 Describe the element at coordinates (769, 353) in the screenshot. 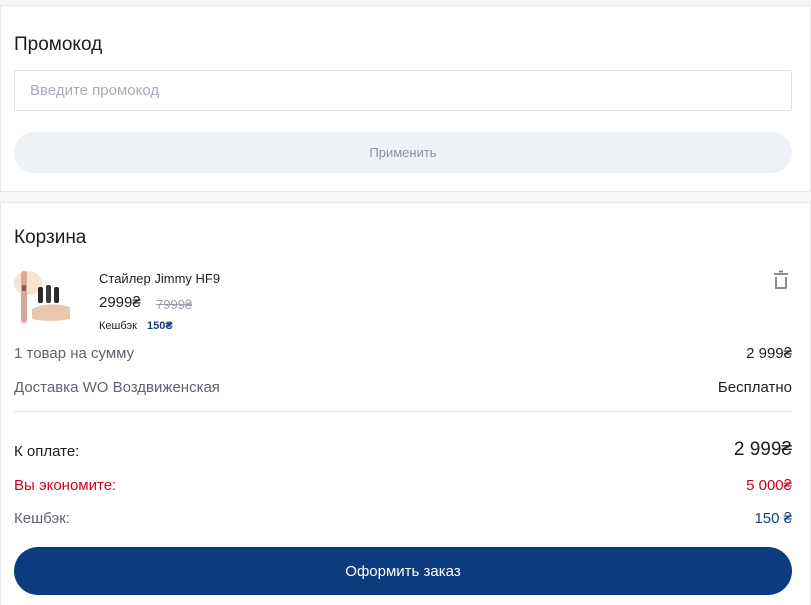

I see `items-sum-value: 2 999₴` at that location.